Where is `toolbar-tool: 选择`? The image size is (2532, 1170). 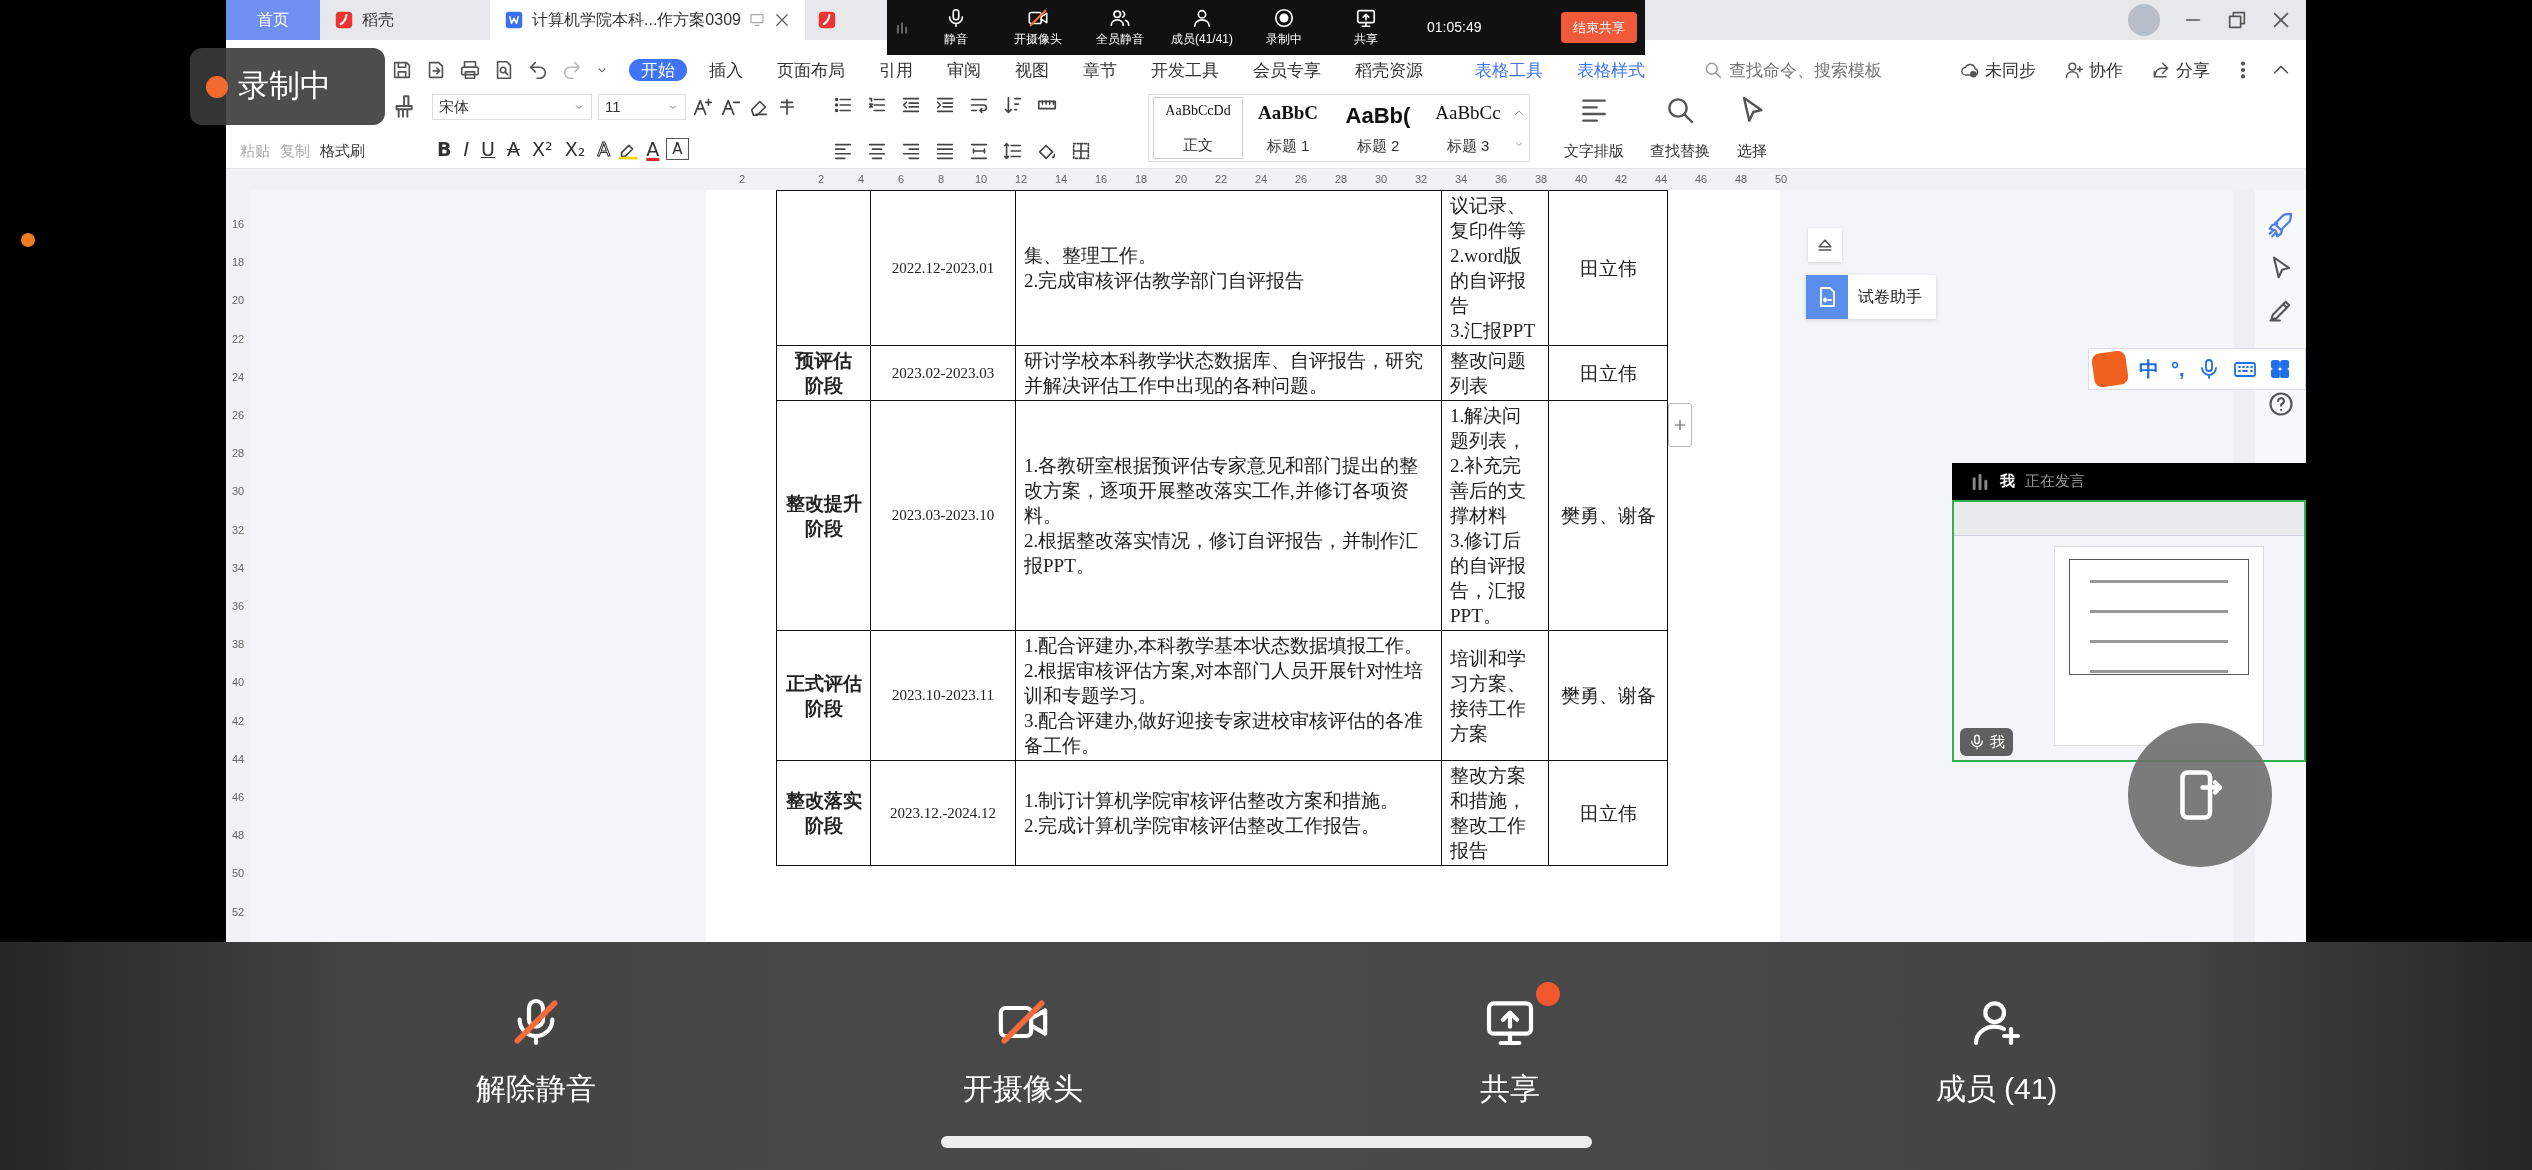 toolbar-tool: 选择 is located at coordinates (1752, 130).